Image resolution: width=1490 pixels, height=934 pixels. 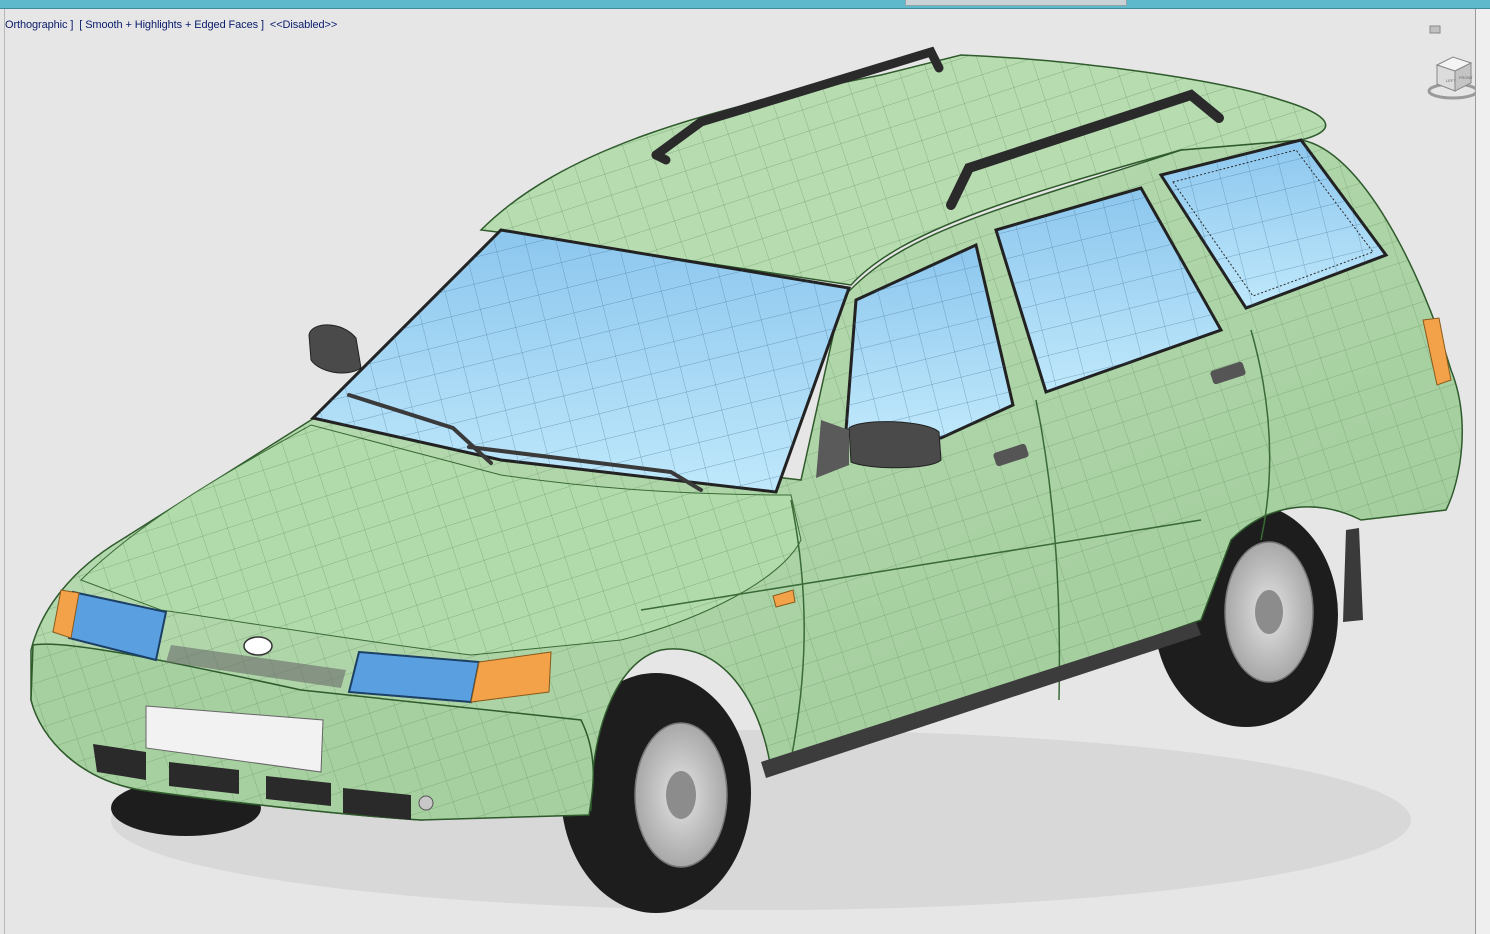 I want to click on viewcube-front-face: FRONT, so click(x=1466, y=77).